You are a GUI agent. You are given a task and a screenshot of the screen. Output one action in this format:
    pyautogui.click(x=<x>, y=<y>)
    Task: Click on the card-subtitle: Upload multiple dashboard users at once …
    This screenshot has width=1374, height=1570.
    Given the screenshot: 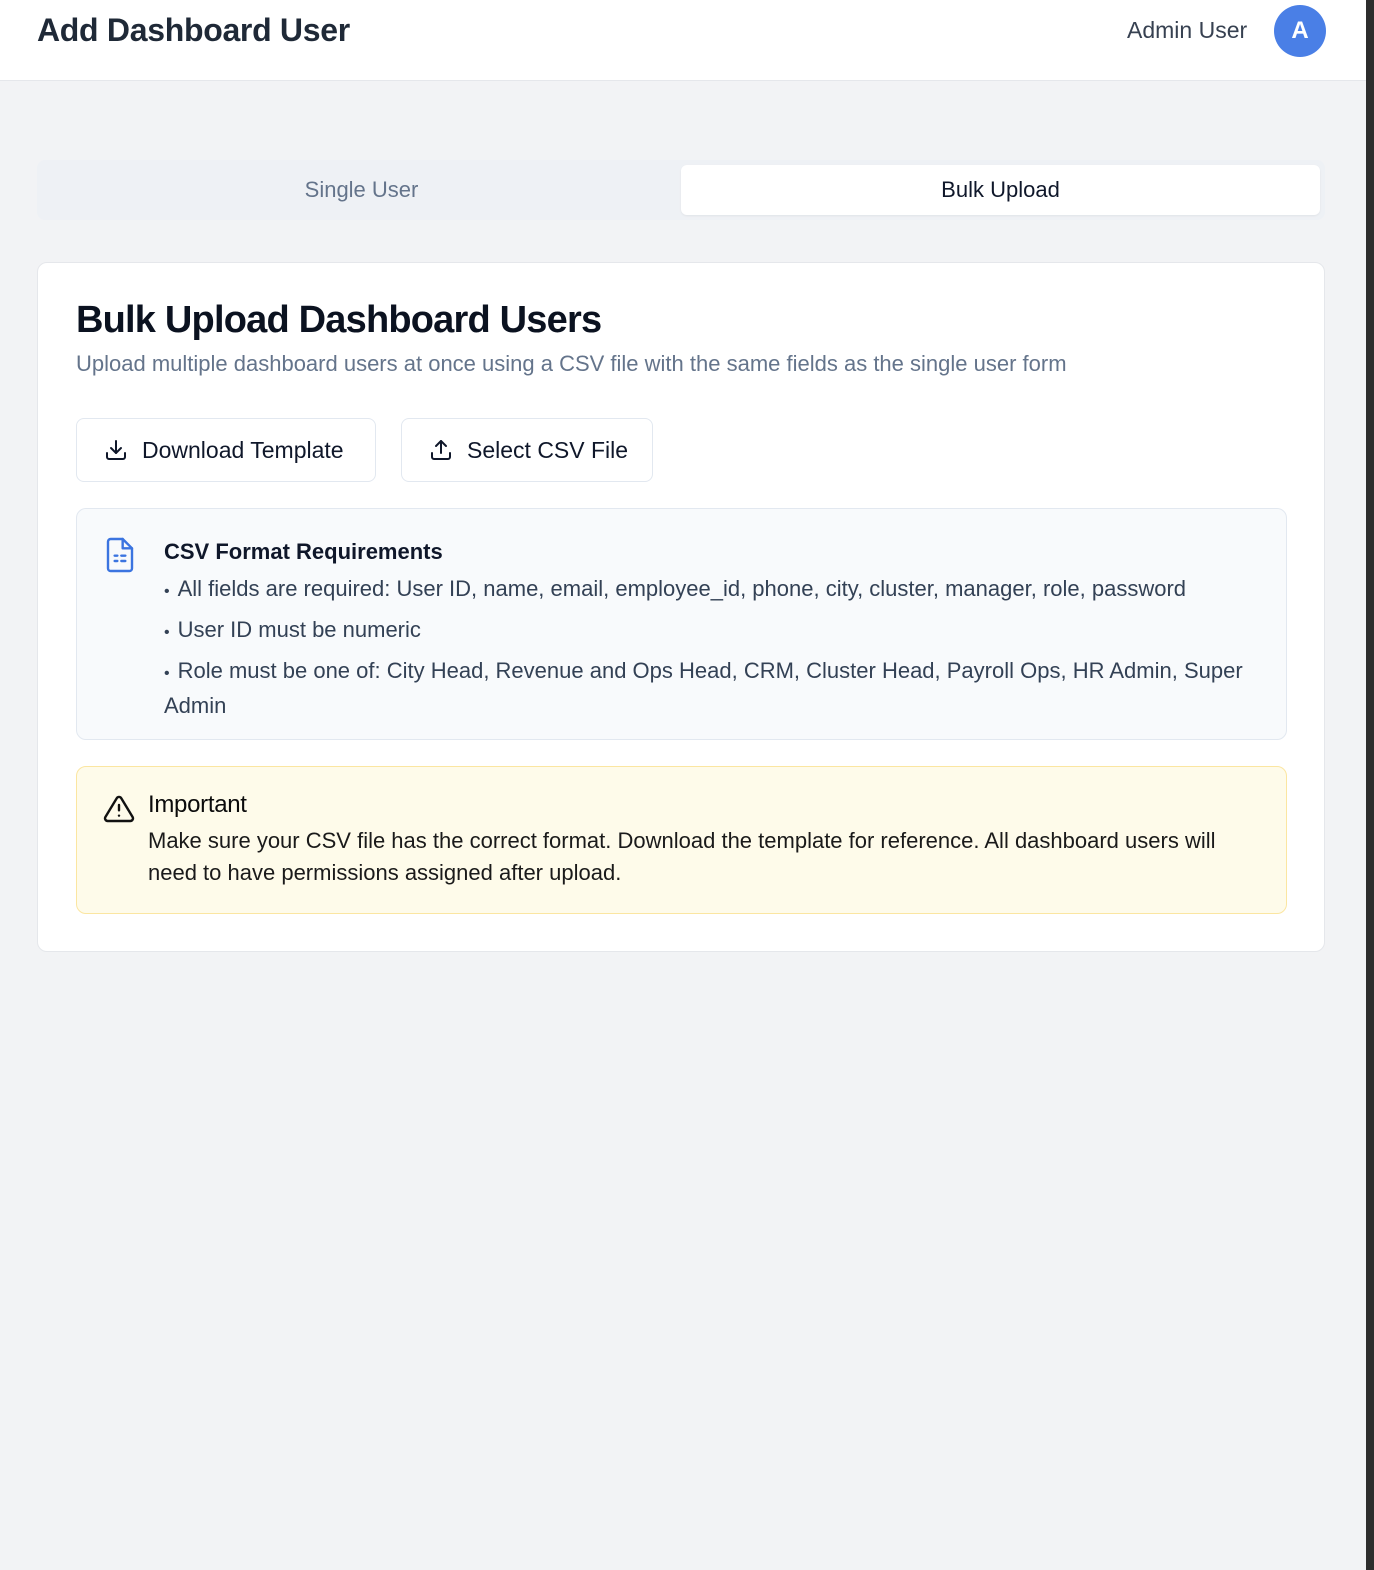 What is the action you would take?
    pyautogui.click(x=571, y=363)
    